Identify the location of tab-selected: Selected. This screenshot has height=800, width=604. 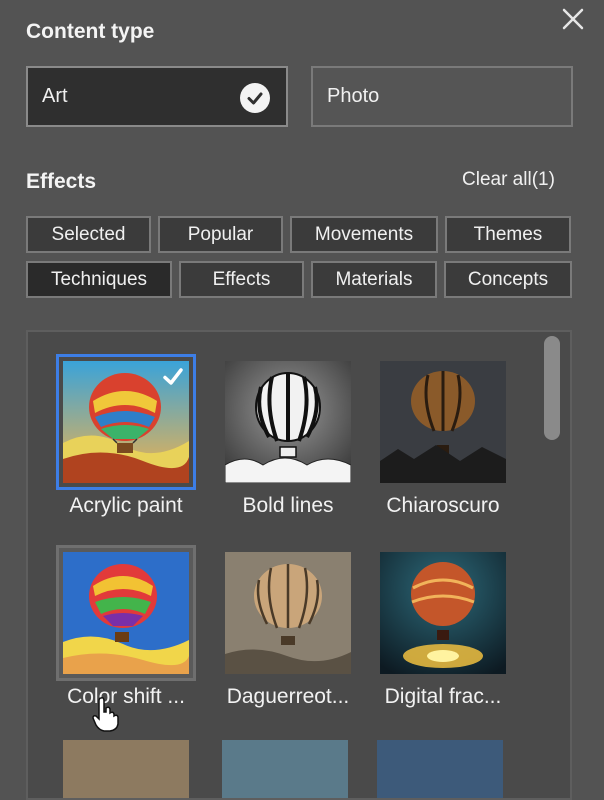
(88, 234).